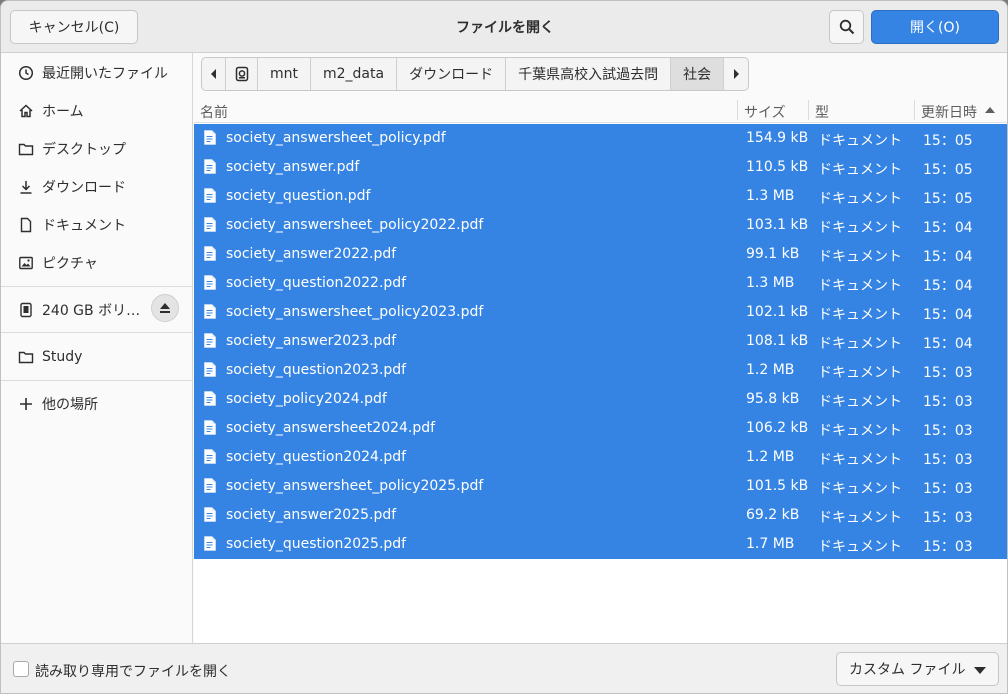 This screenshot has height=694, width=1008. I want to click on readonly-checkbox-label: 読み取り専用でファイルを開く, so click(133, 671).